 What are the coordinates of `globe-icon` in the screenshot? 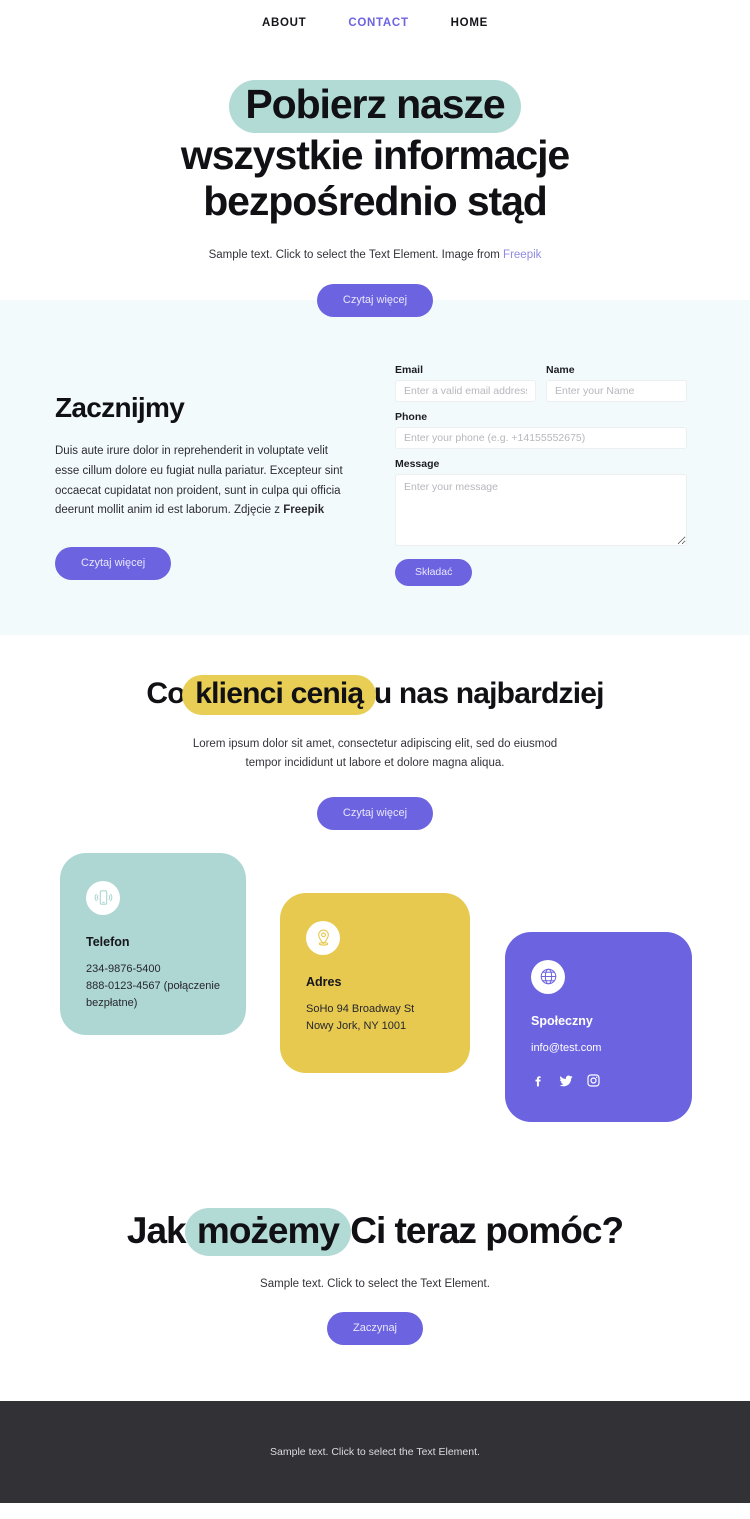 It's located at (548, 976).